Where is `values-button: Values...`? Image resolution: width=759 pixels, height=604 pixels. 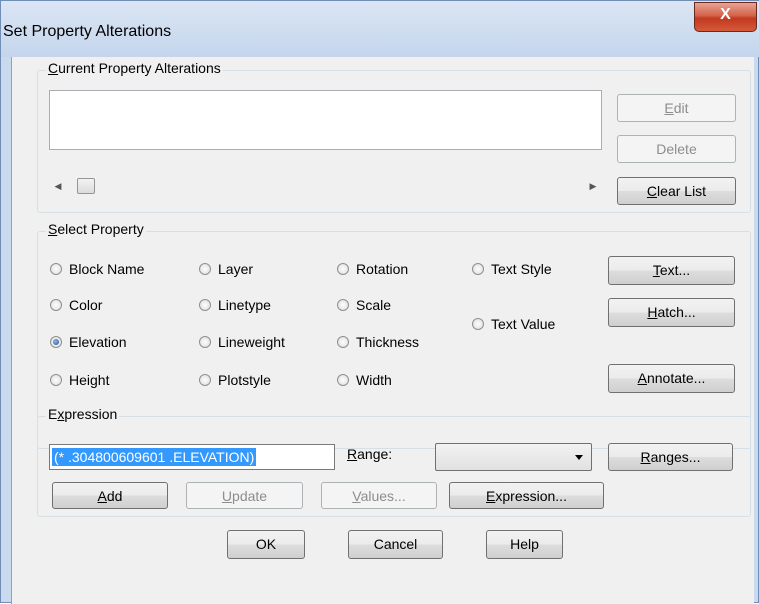
values-button: Values... is located at coordinates (379, 495).